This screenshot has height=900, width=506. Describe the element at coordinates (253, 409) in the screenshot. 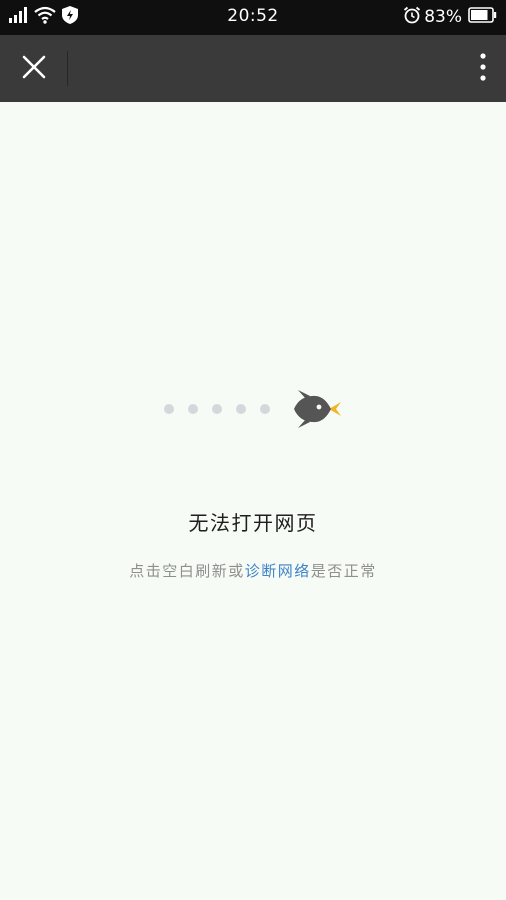

I see `loading-animation` at that location.